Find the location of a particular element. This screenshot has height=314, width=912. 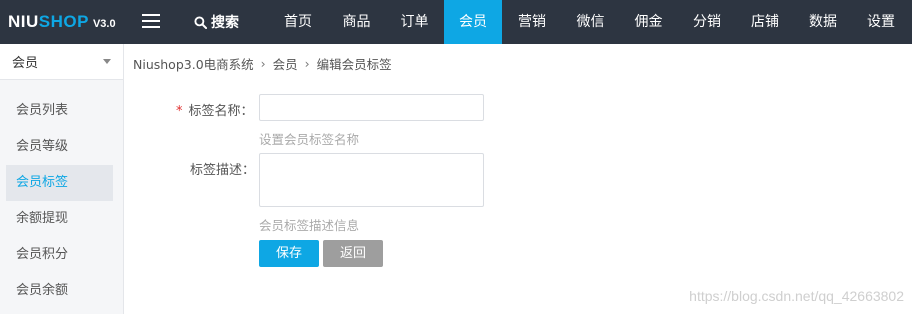

nav-item: 佣金 is located at coordinates (648, 22).